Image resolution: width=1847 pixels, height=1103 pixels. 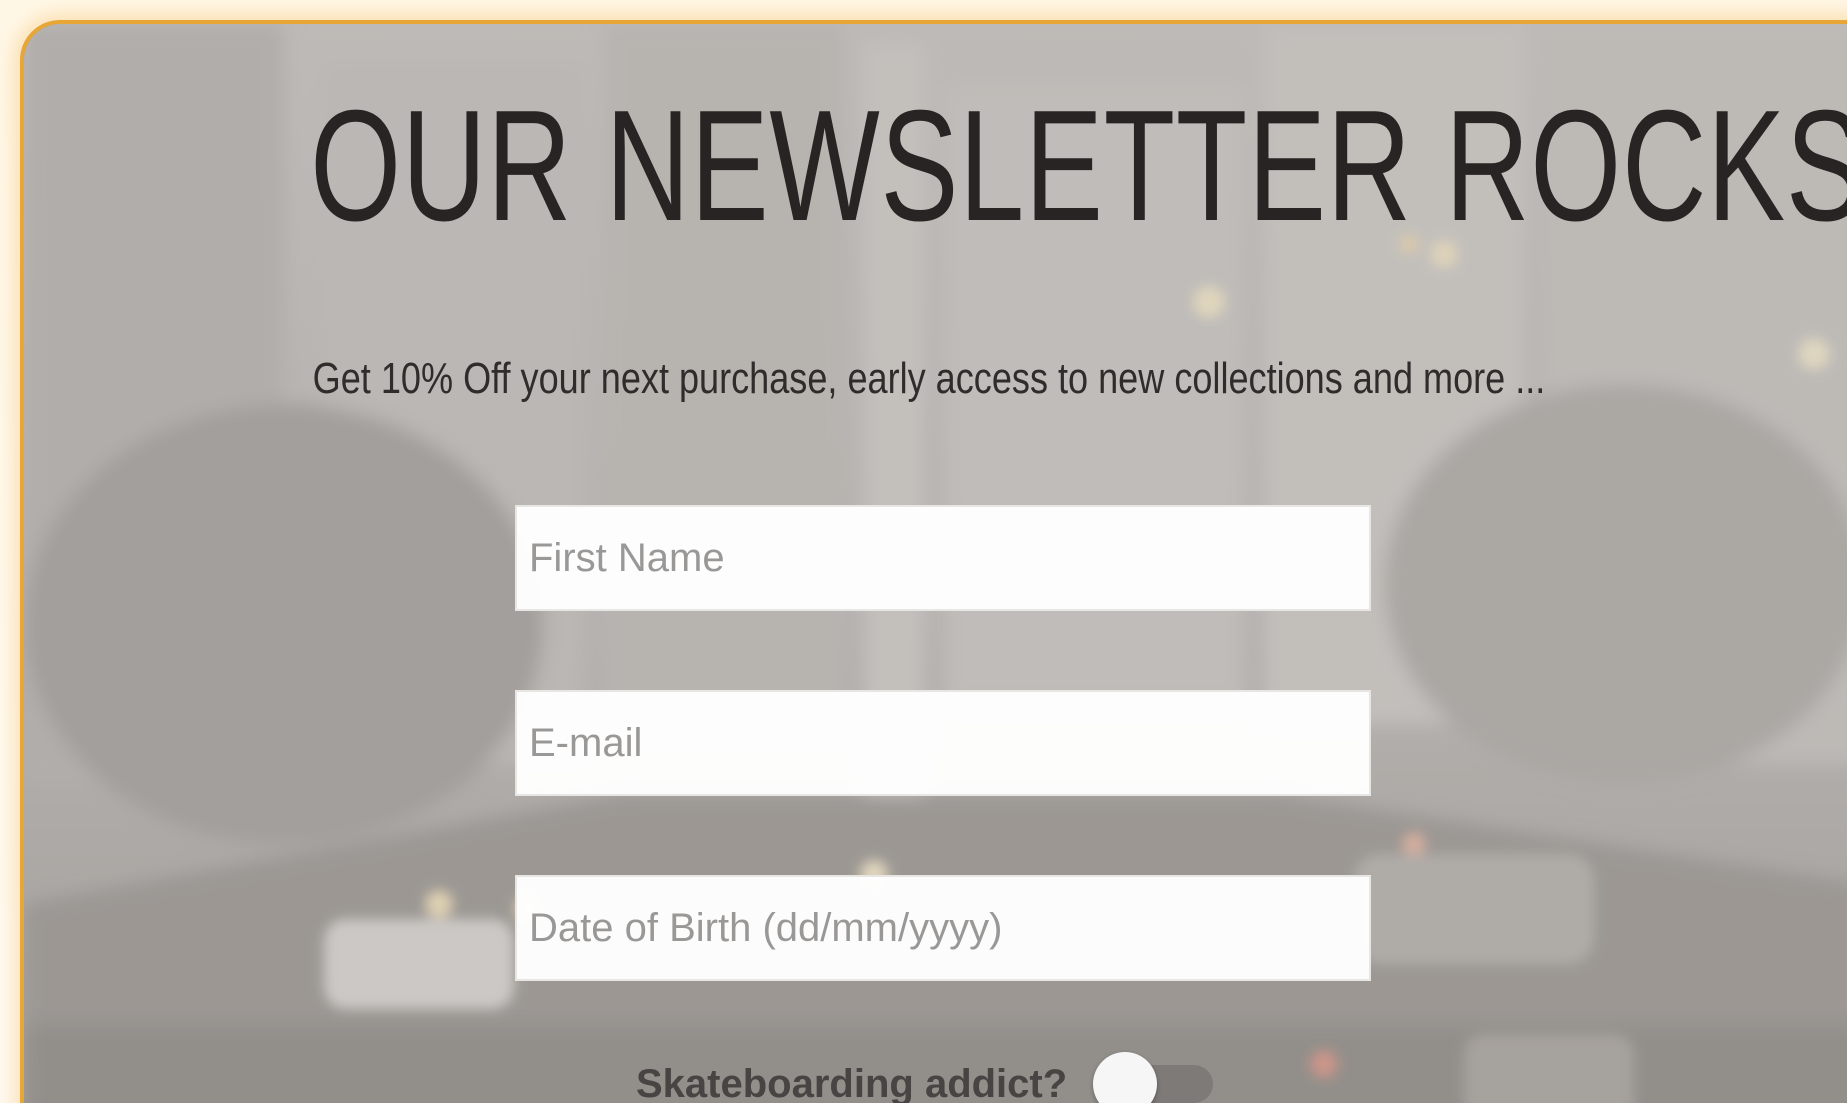 What do you see at coordinates (943, 928) in the screenshot?
I see `date-of-birth-input` at bounding box center [943, 928].